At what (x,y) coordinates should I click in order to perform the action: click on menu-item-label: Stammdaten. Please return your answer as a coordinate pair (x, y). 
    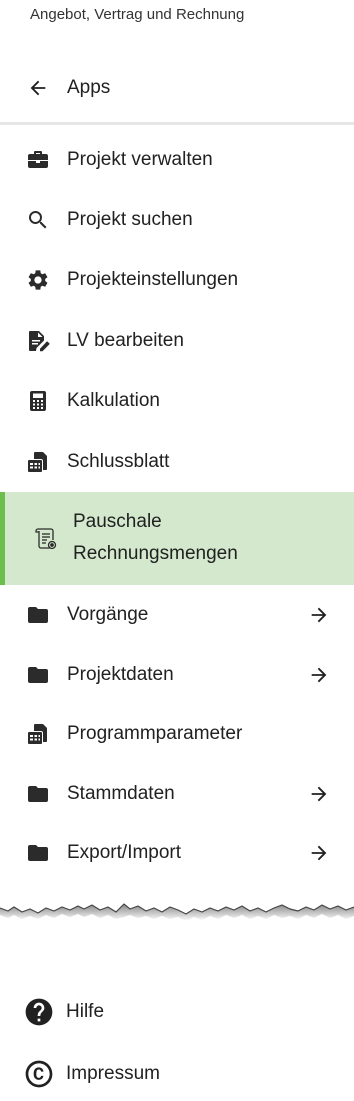
    Looking at the image, I should click on (121, 793).